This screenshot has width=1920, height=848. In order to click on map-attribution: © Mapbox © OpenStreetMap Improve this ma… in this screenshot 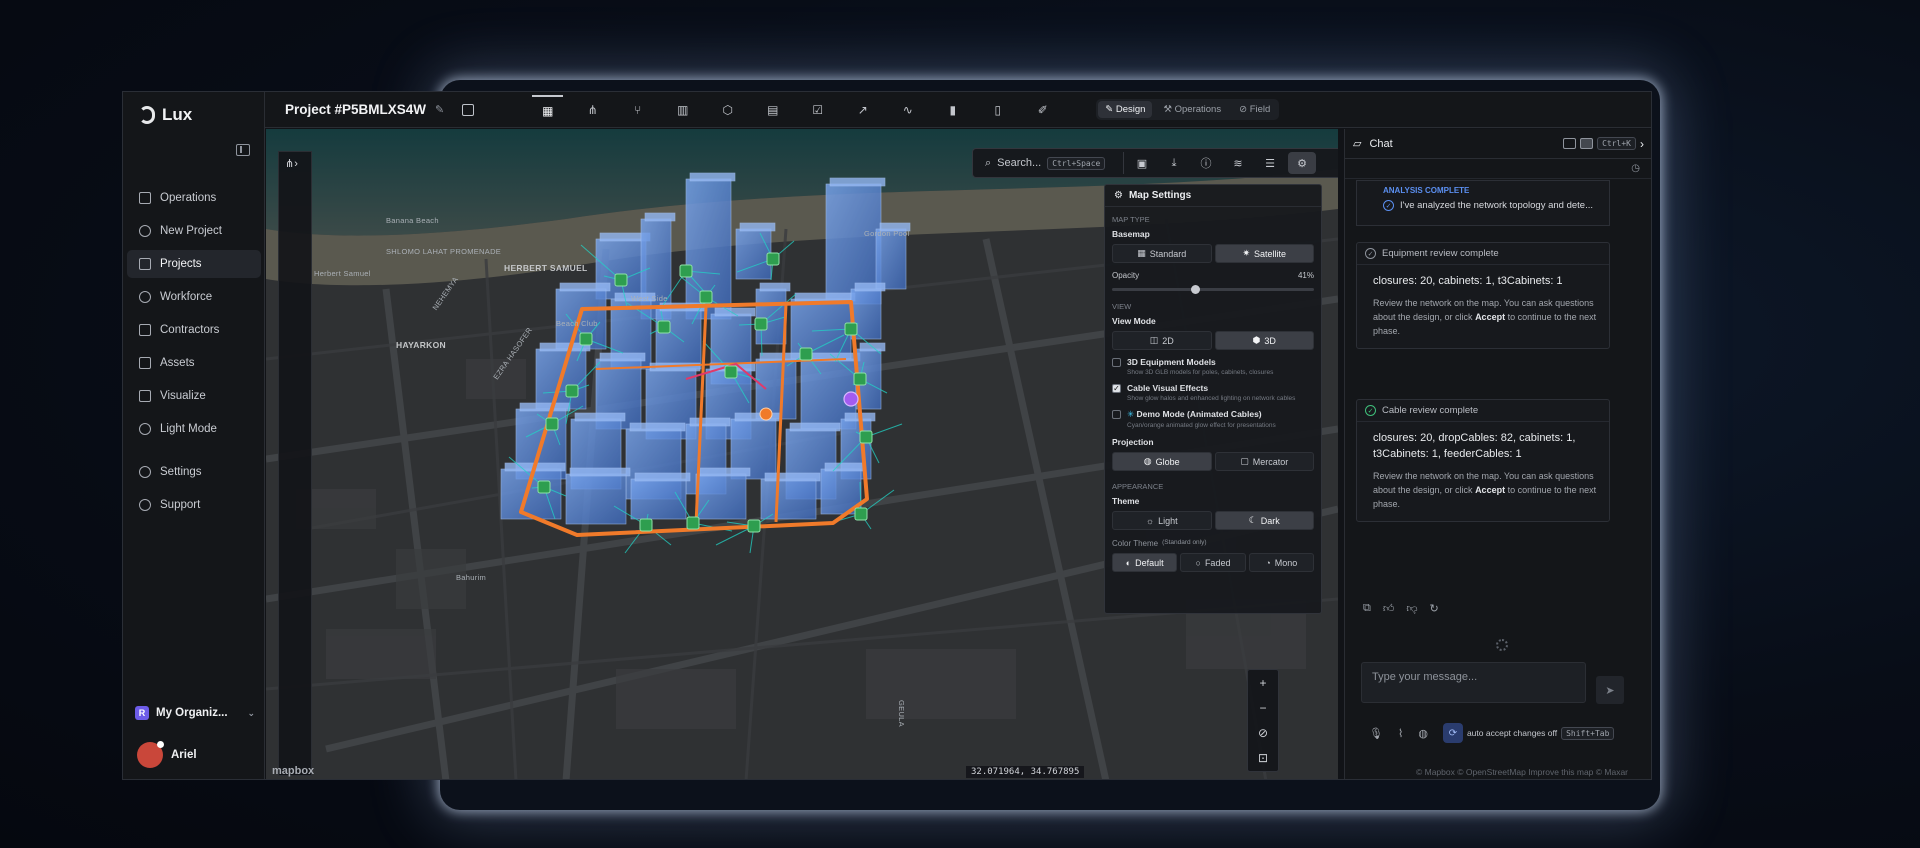, I will do `click(1522, 772)`.